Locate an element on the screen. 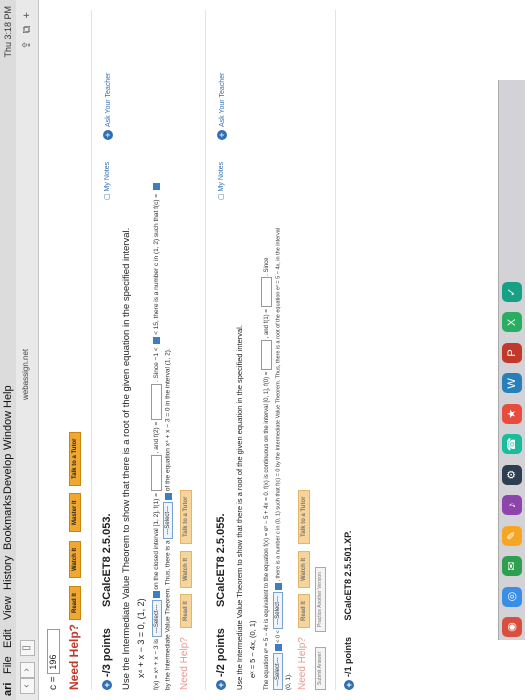 The width and height of the screenshot is (525, 700). practice-another-button: Practice Another Version is located at coordinates (320, 599).